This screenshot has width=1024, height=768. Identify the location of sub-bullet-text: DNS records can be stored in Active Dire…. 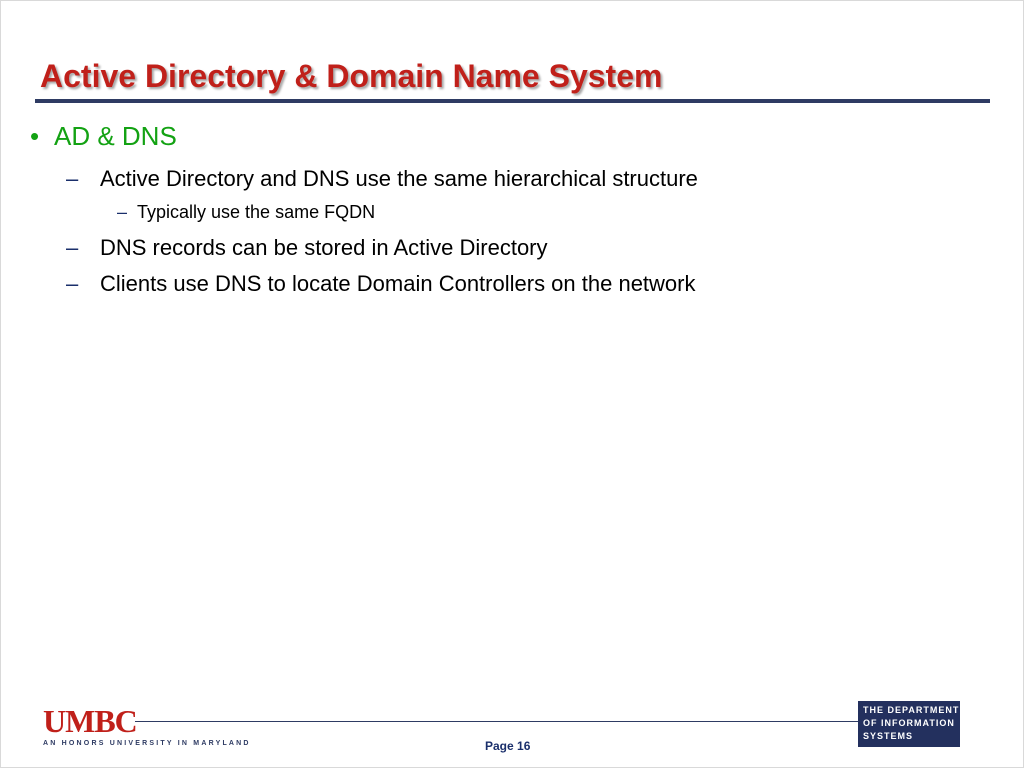
(324, 247).